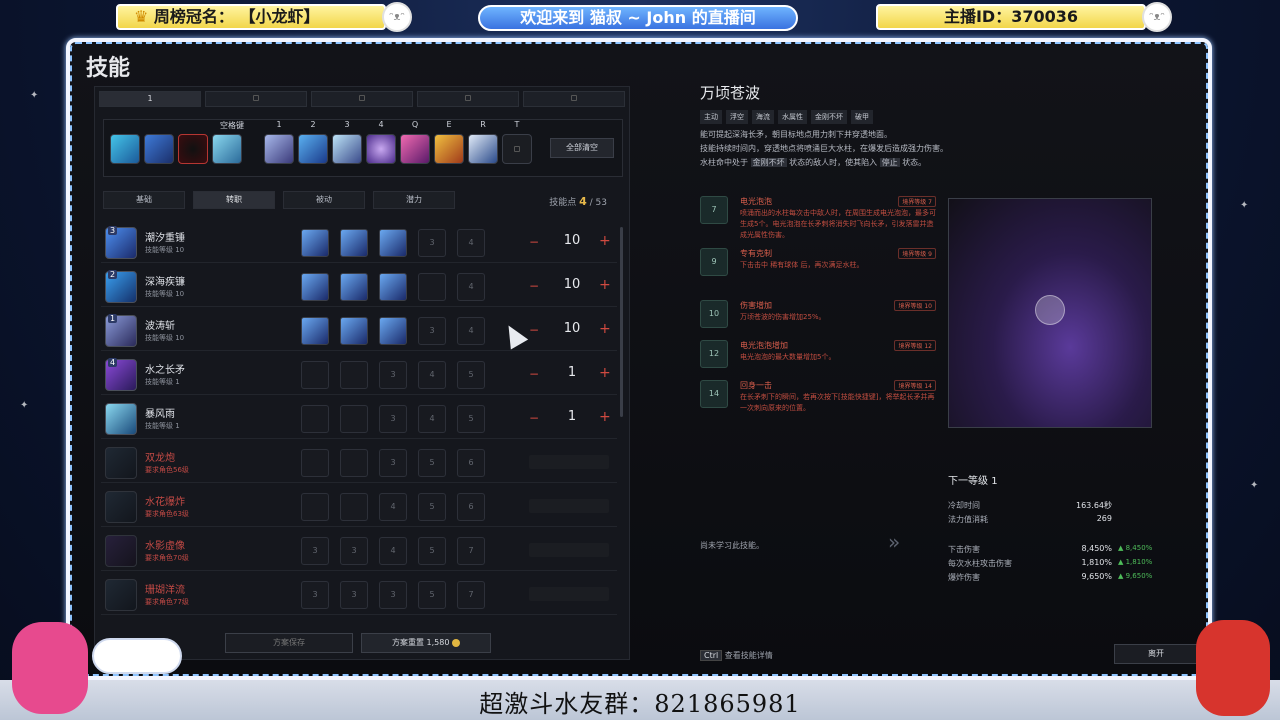 This screenshot has width=1280, height=720. What do you see at coordinates (150, 99) in the screenshot?
I see `preset-tab-1: 1` at bounding box center [150, 99].